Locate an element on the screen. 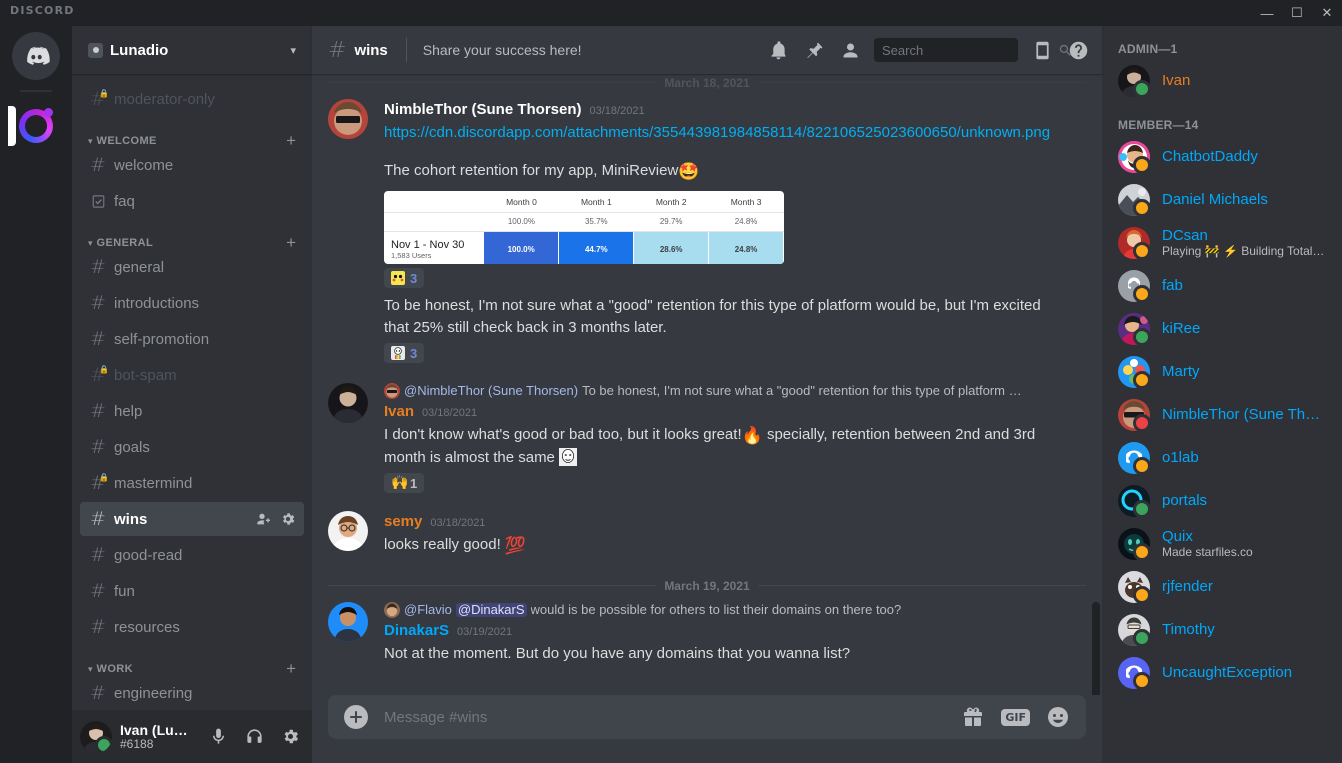 This screenshot has width=1342, height=763. member-row: Quix Made starfiles.co is located at coordinates (1222, 544).